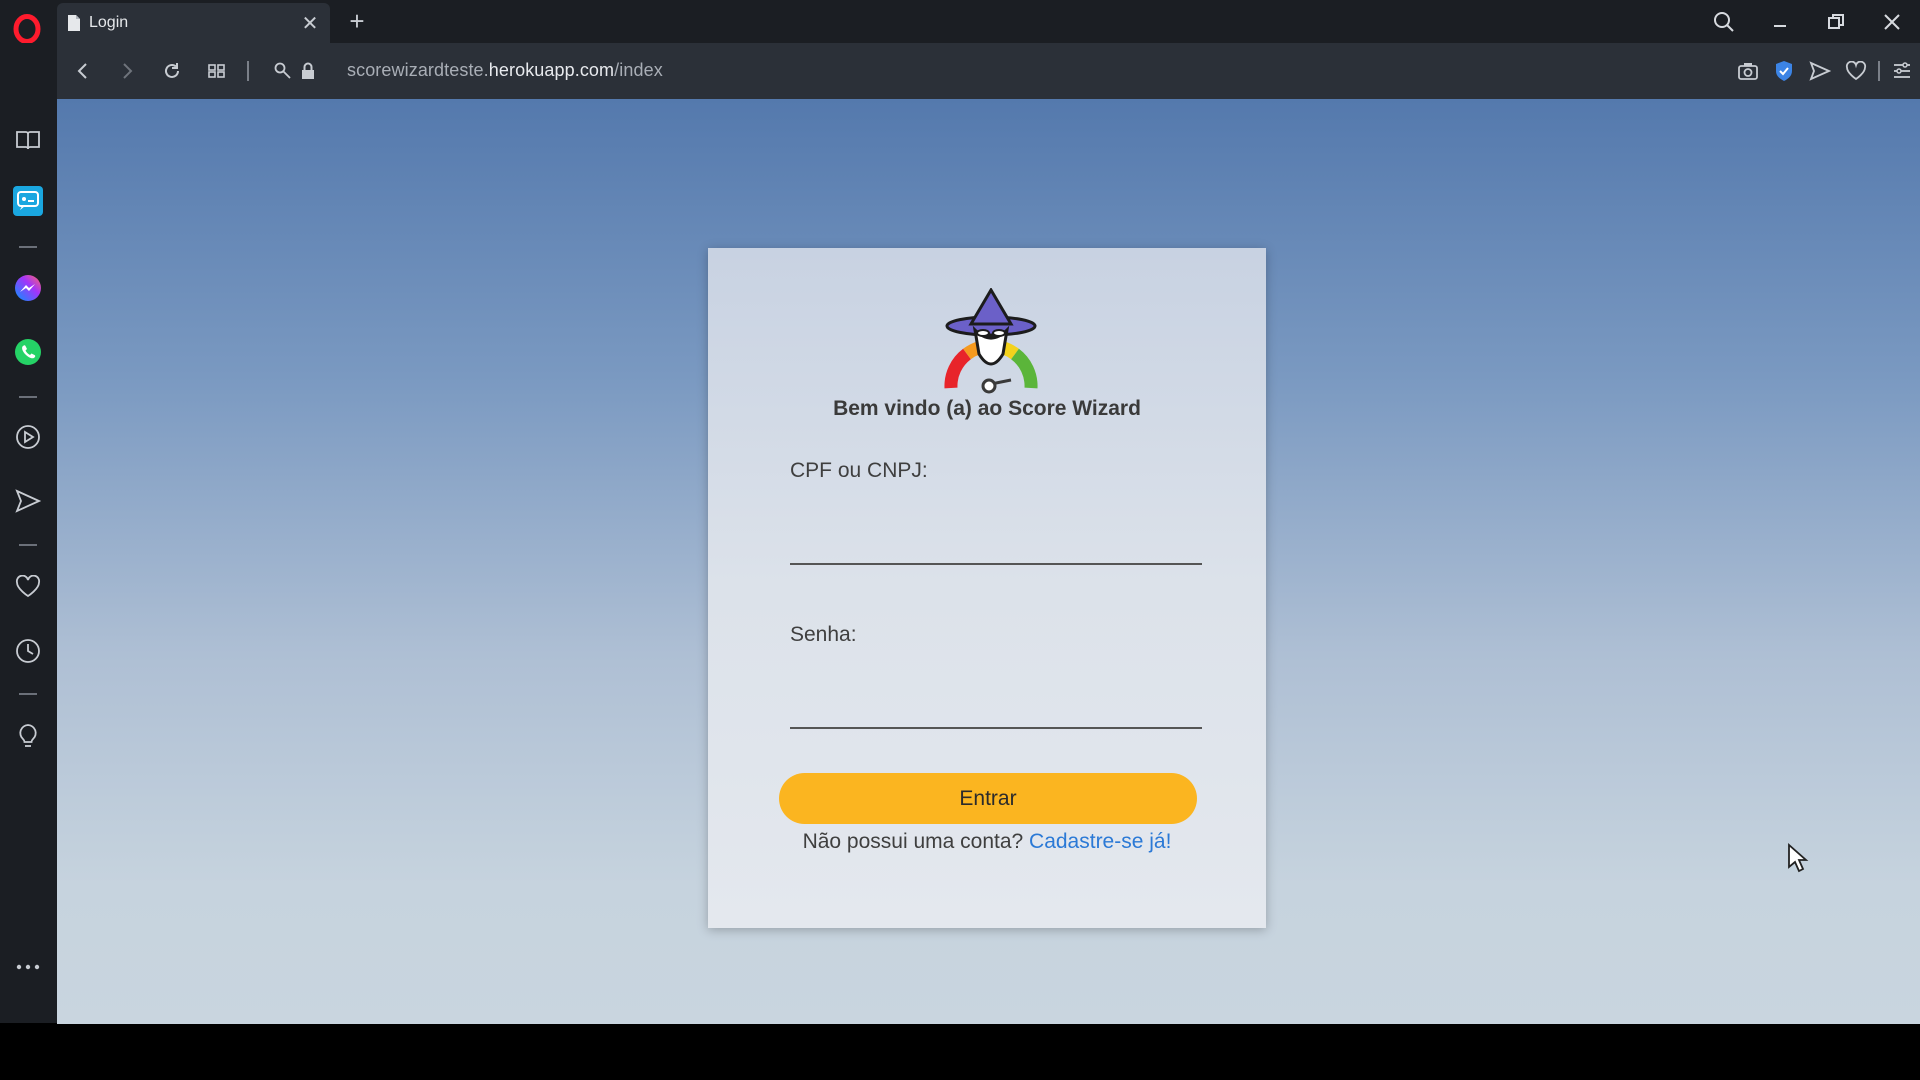  I want to click on facebook-messenger-icon, so click(28, 289).